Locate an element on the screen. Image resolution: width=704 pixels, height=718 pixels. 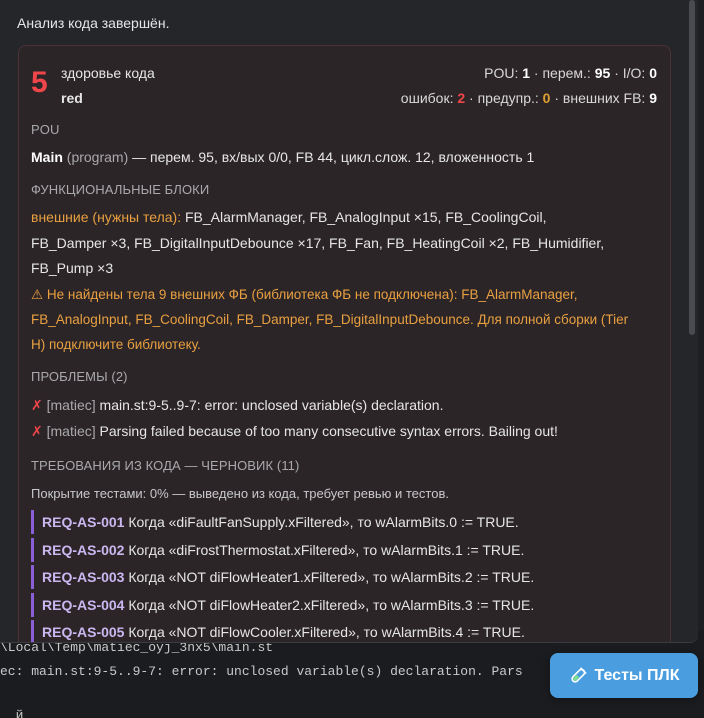
requirement-id: REQ-AS-005 is located at coordinates (83, 632).